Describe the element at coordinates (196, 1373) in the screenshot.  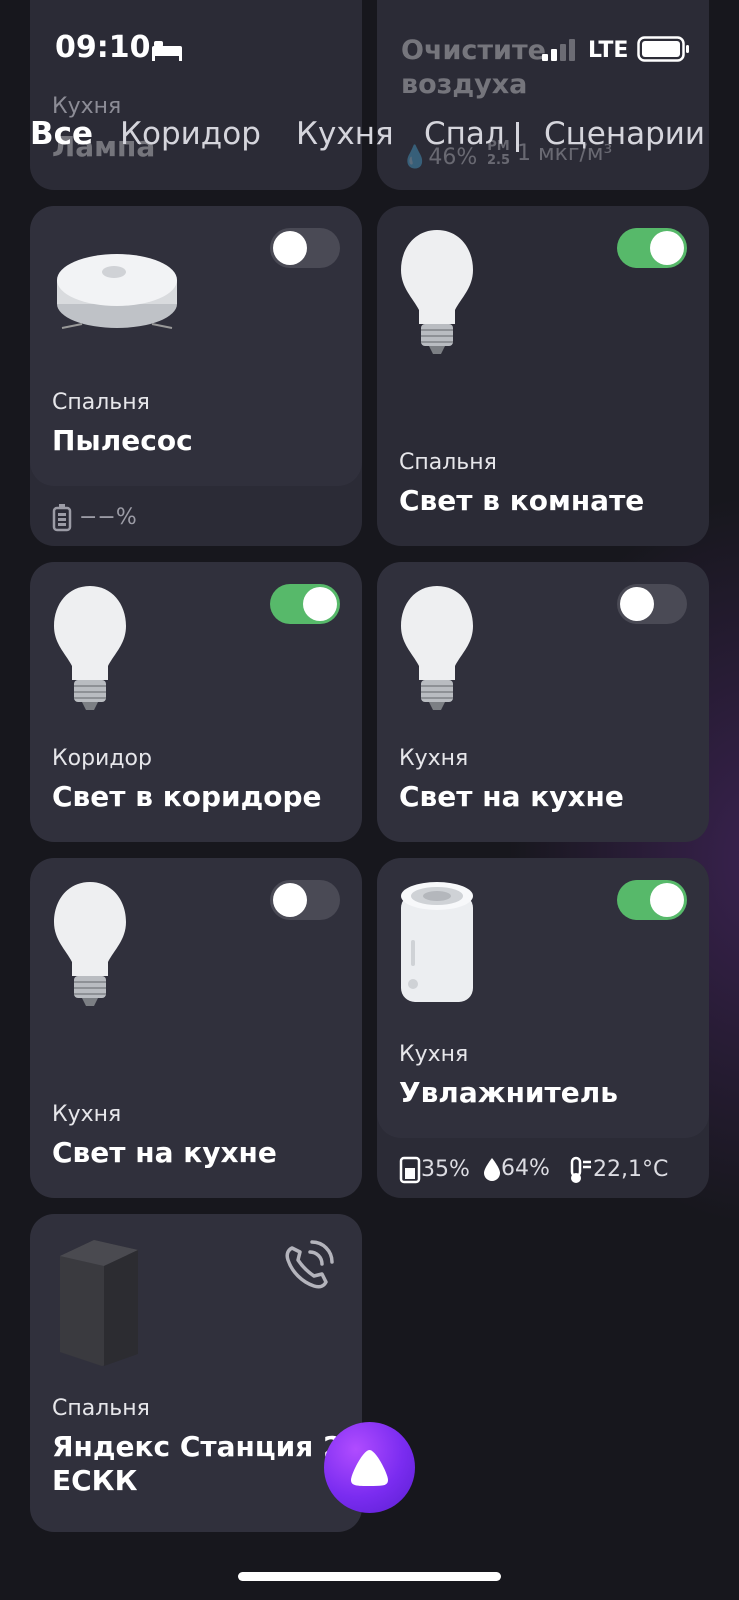
I see `device-card-smart-speaker: Спальня Яндекс Станция 2 ЕСКК` at that location.